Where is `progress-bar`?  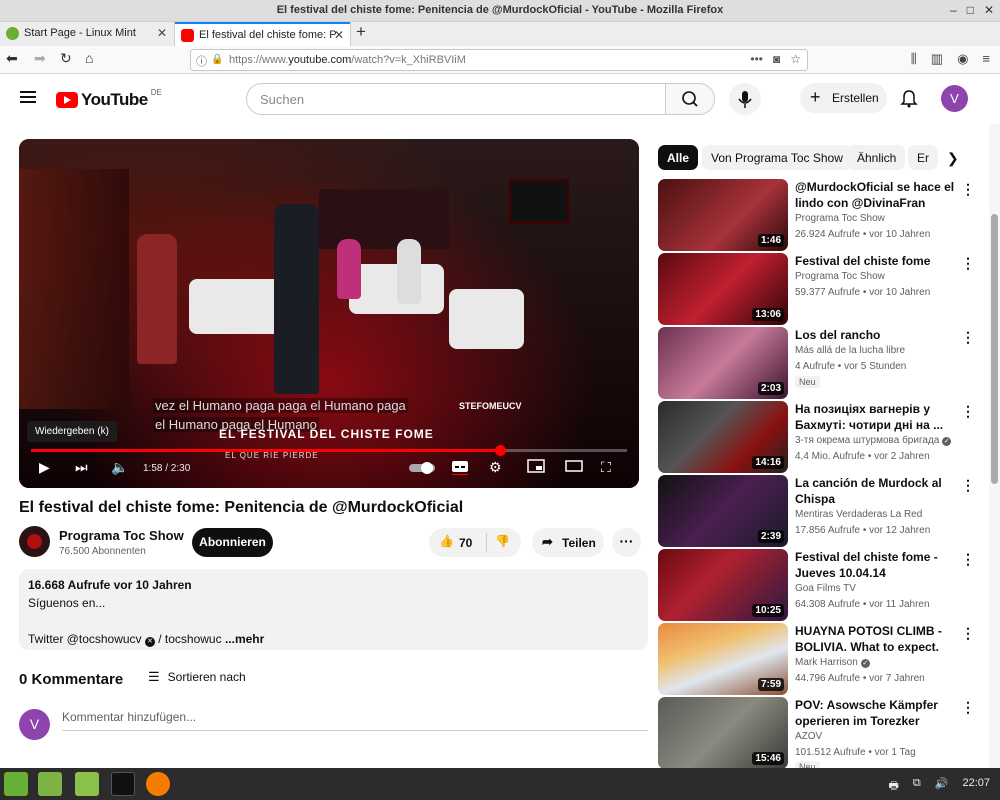
progress-bar is located at coordinates (329, 450).